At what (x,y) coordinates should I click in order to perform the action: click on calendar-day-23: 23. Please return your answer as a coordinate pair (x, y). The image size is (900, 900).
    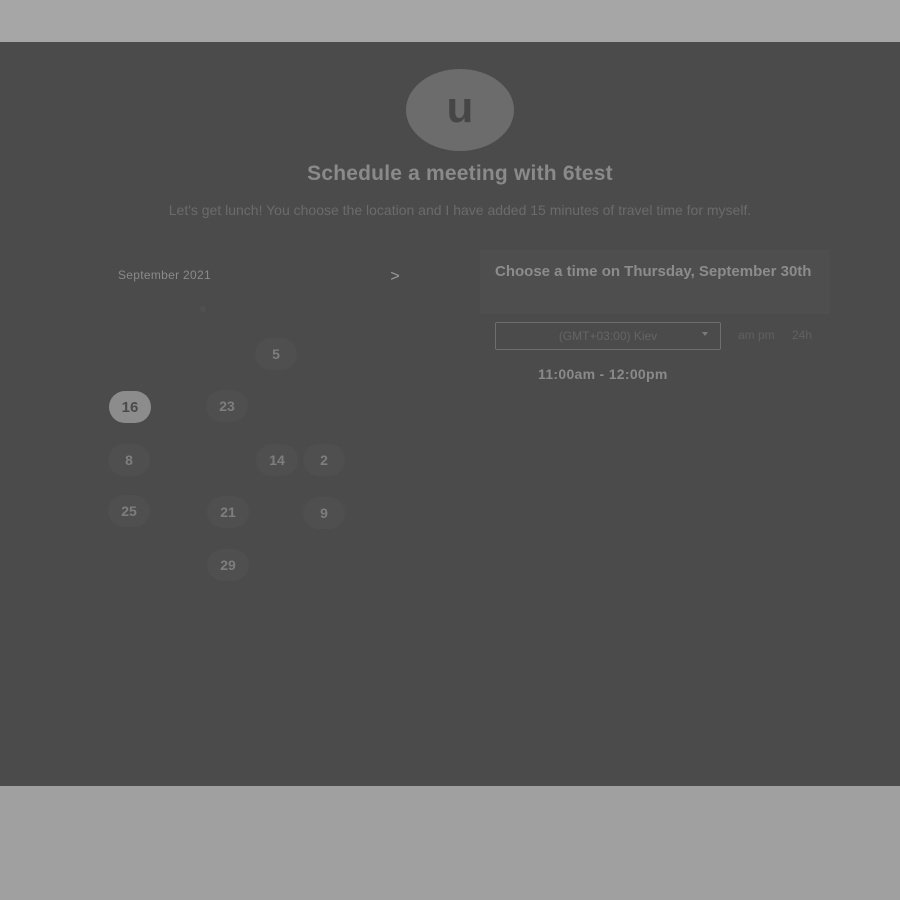
    Looking at the image, I should click on (227, 406).